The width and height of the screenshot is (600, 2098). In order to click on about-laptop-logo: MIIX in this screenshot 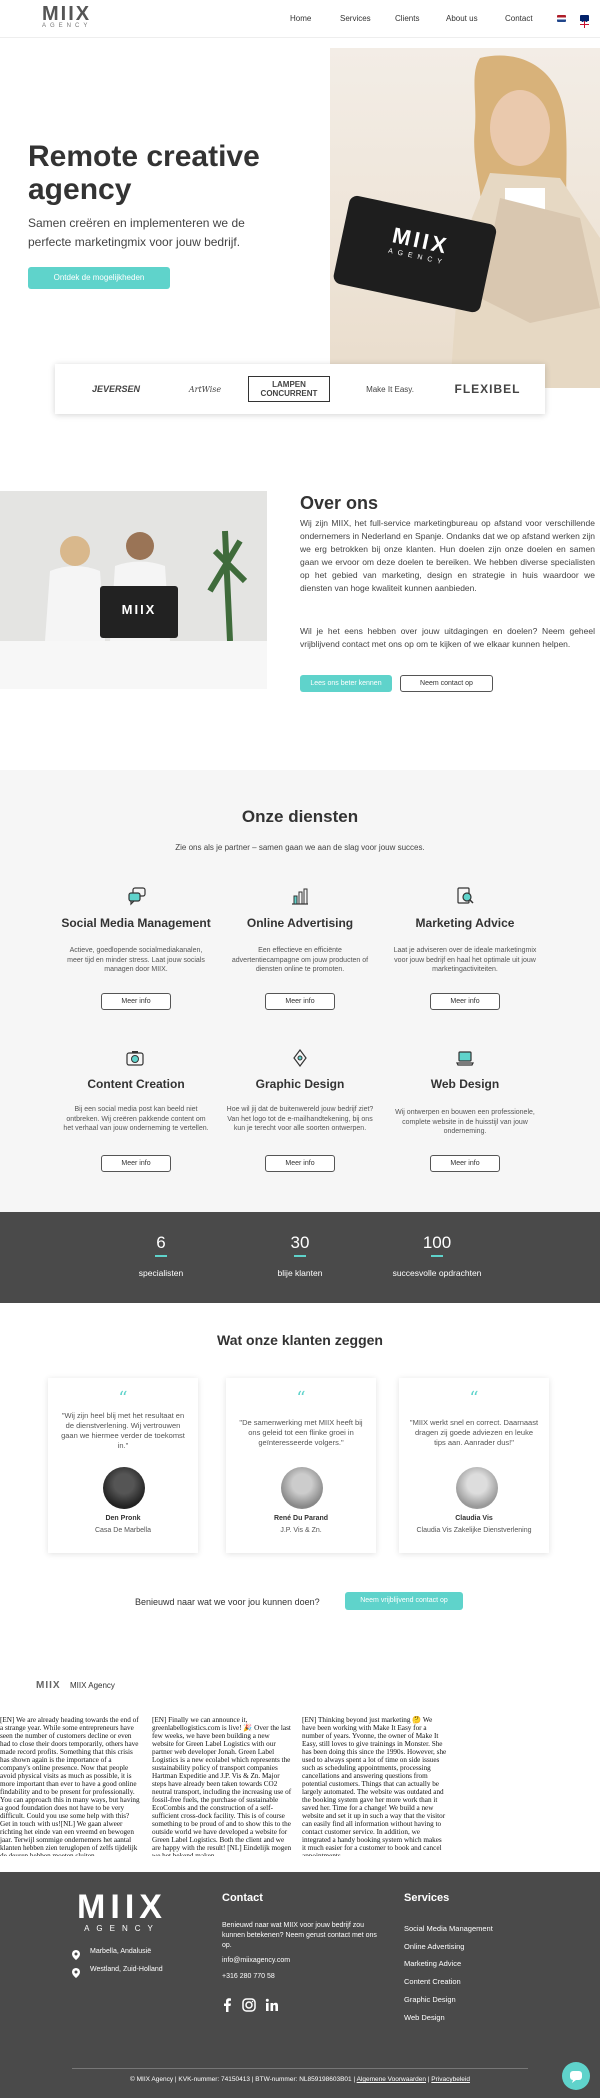, I will do `click(139, 609)`.